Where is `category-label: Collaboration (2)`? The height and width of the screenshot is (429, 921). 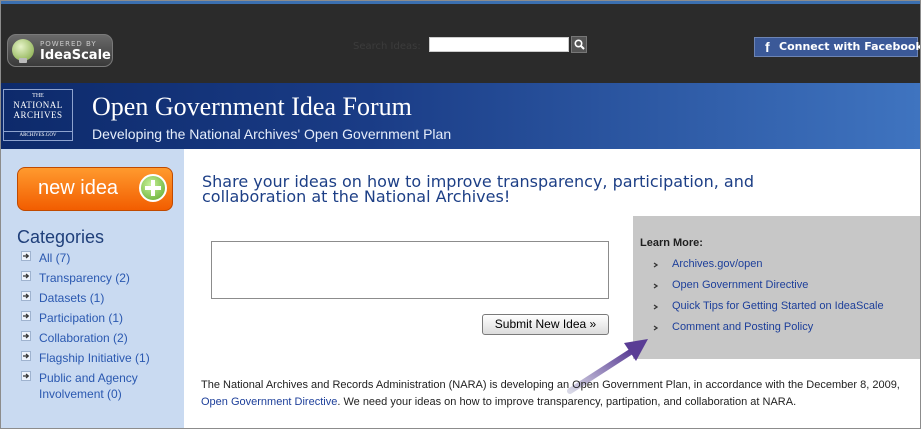
category-label: Collaboration (2) is located at coordinates (83, 338).